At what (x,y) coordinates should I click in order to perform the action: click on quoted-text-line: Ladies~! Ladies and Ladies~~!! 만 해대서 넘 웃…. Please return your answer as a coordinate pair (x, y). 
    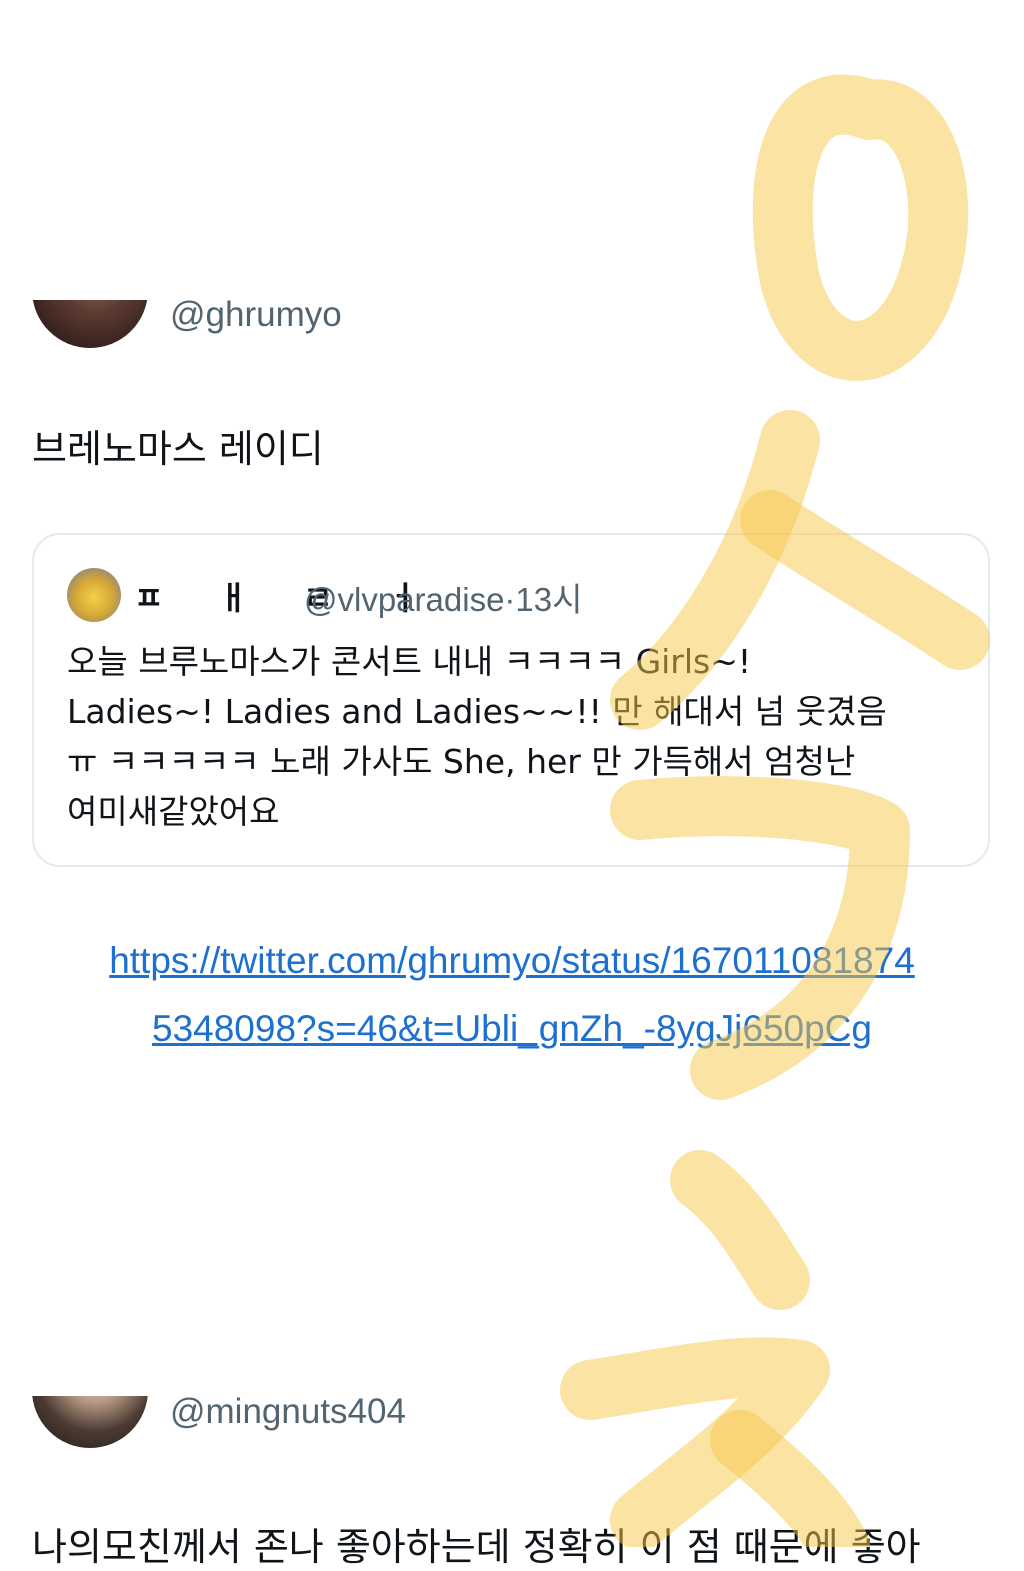
    Looking at the image, I should click on (477, 711).